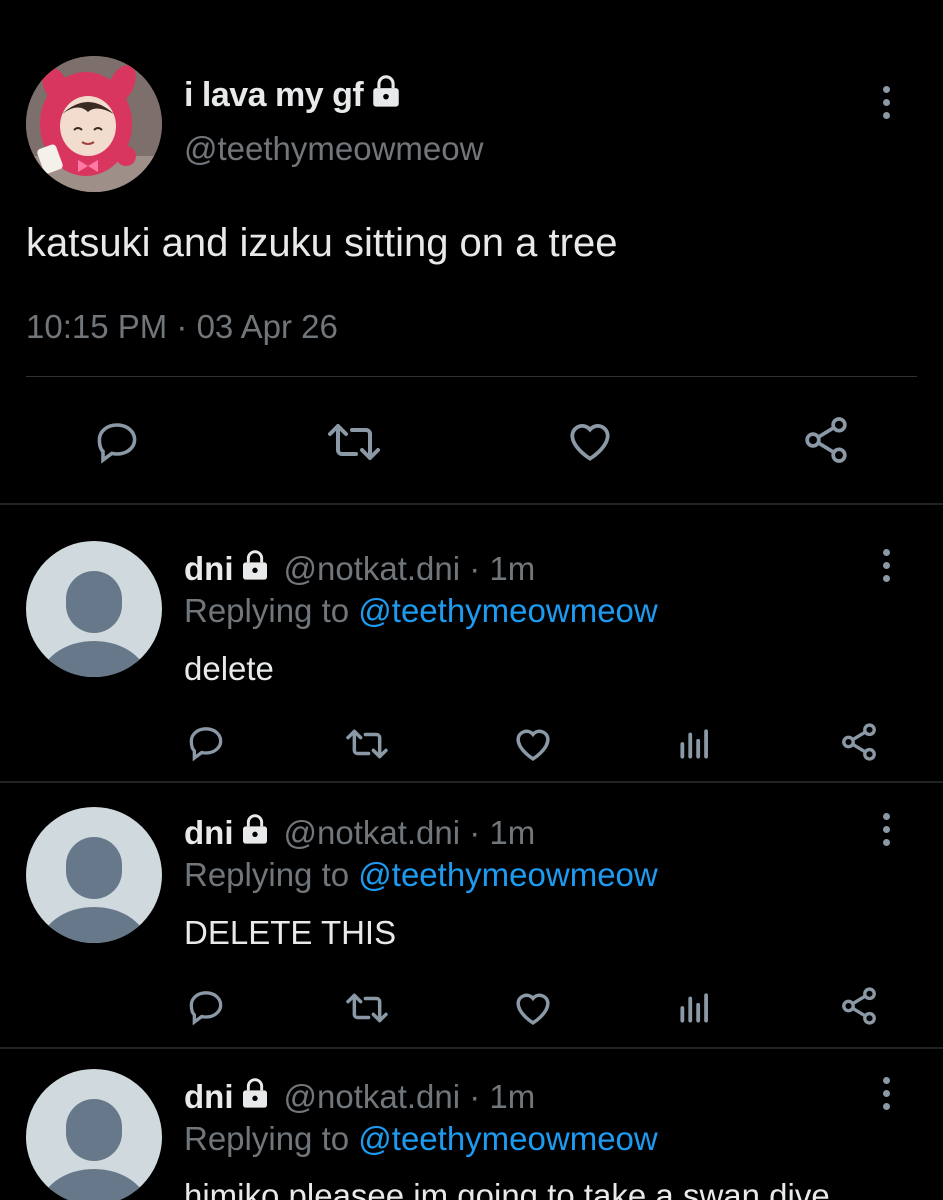  I want to click on avatar, so click(94, 124).